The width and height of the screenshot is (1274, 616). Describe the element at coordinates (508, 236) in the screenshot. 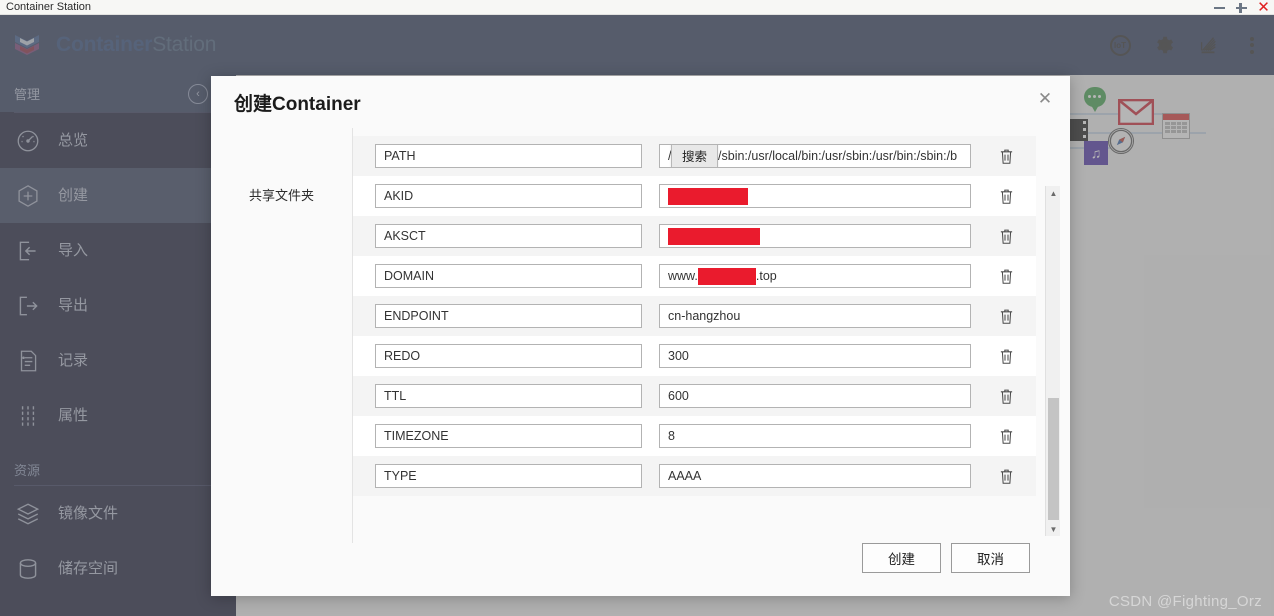

I see `env-key-input: AKSCT` at that location.